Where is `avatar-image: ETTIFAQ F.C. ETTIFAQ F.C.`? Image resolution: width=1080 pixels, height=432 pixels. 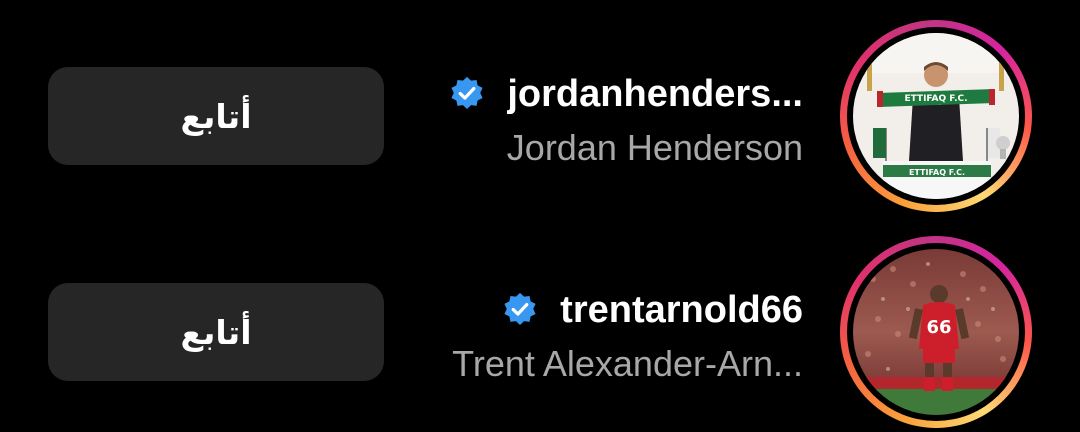
avatar-image: ETTIFAQ F.C. ETTIFAQ F.C. is located at coordinates (936, 116).